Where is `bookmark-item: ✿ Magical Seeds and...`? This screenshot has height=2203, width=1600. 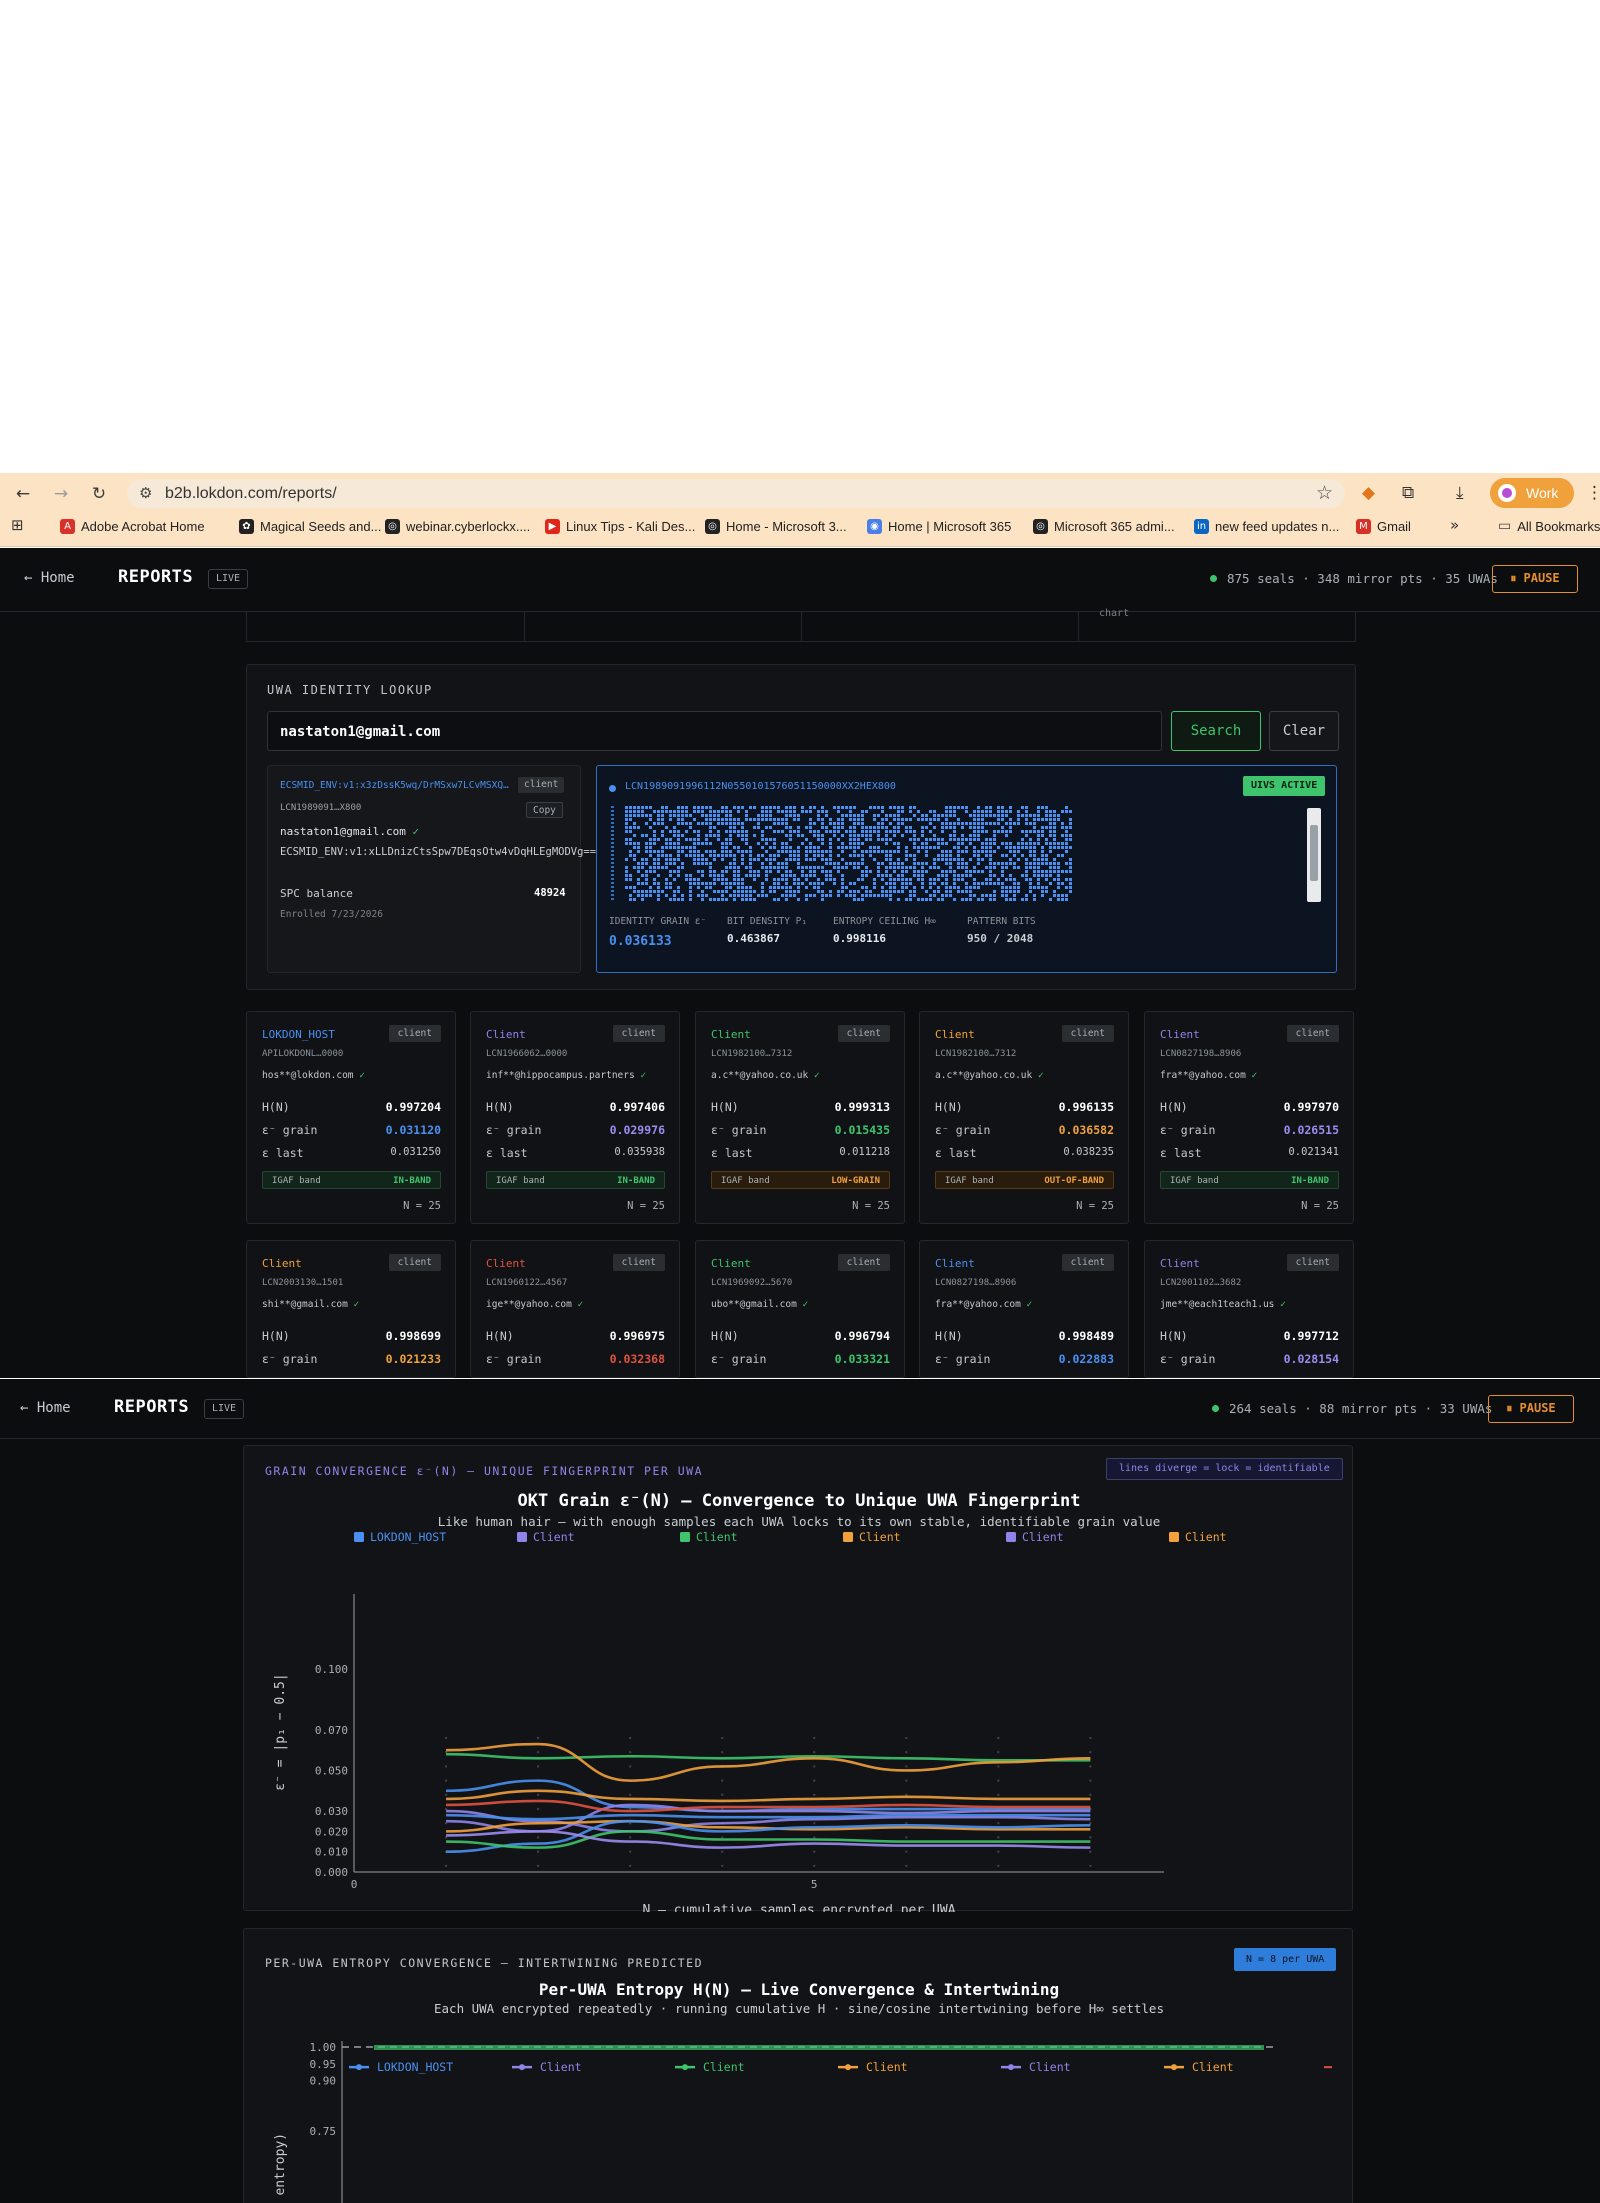 bookmark-item: ✿ Magical Seeds and... is located at coordinates (310, 526).